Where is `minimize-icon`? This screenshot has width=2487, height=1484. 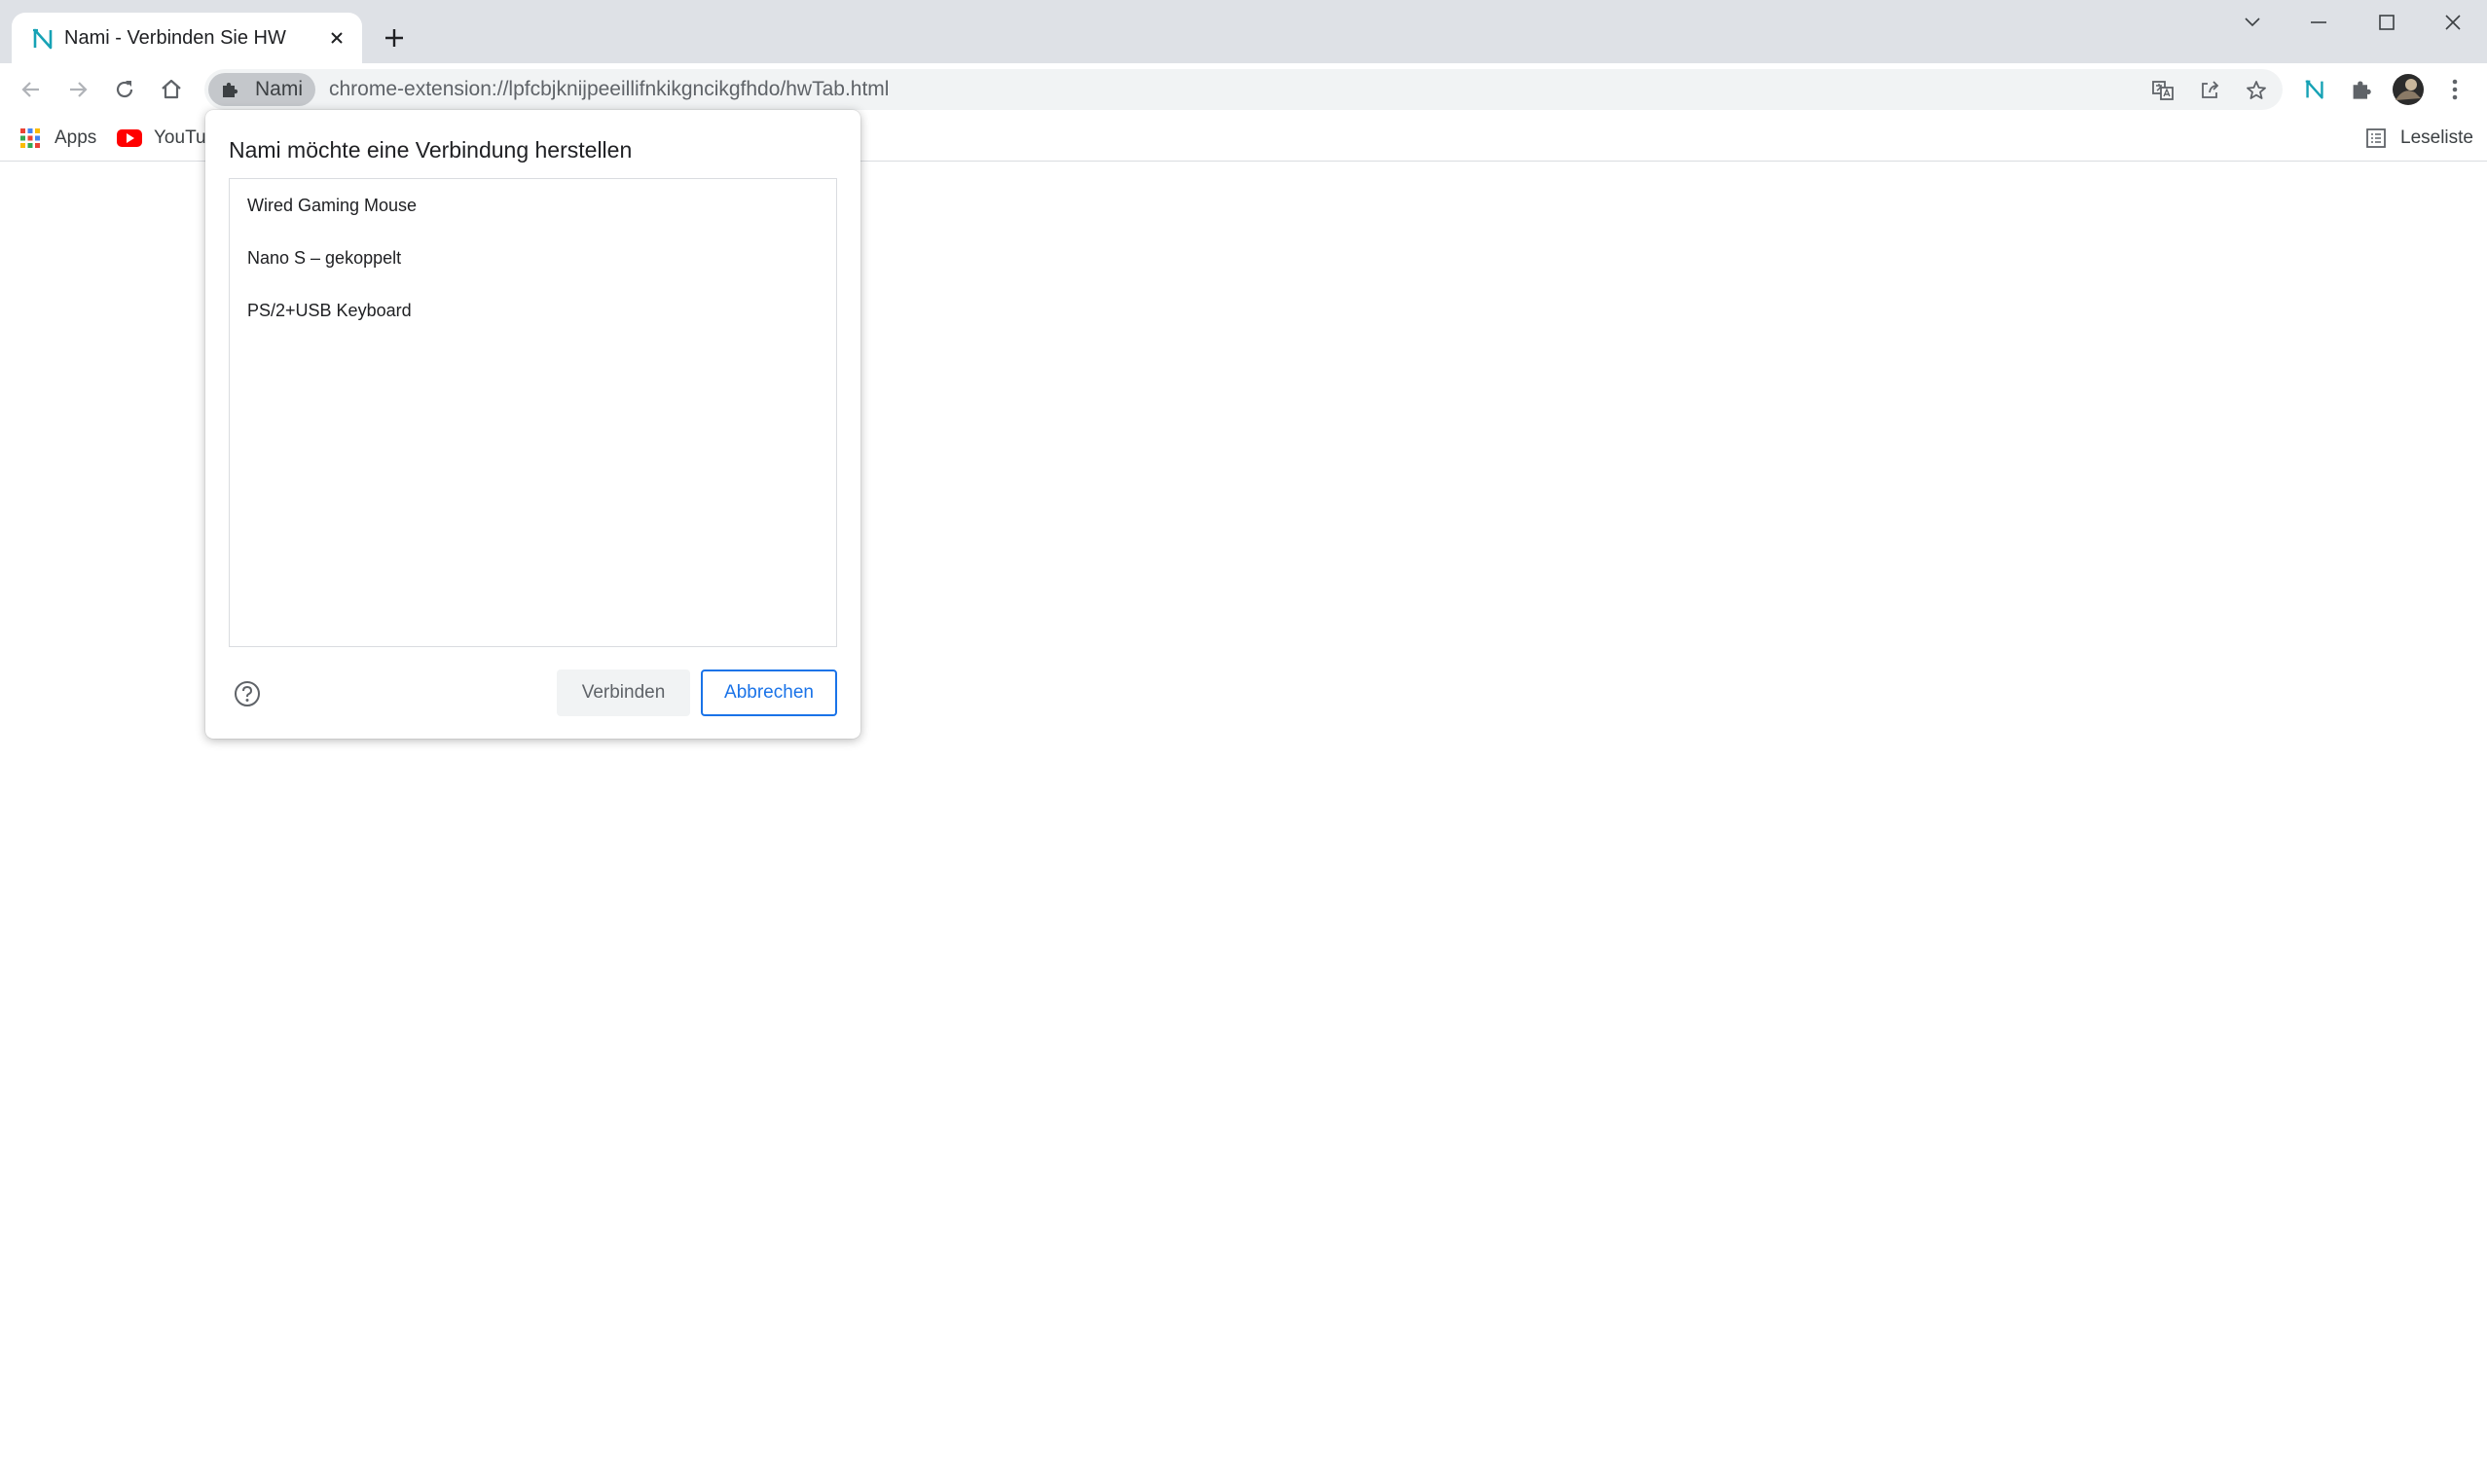 minimize-icon is located at coordinates (2319, 23).